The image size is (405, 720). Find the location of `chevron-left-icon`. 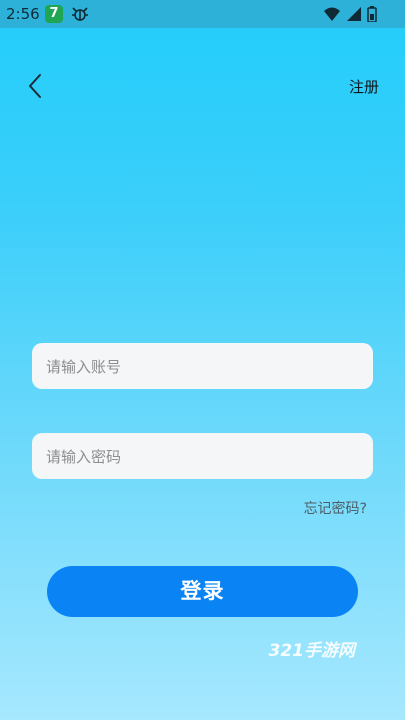

chevron-left-icon is located at coordinates (35, 86).